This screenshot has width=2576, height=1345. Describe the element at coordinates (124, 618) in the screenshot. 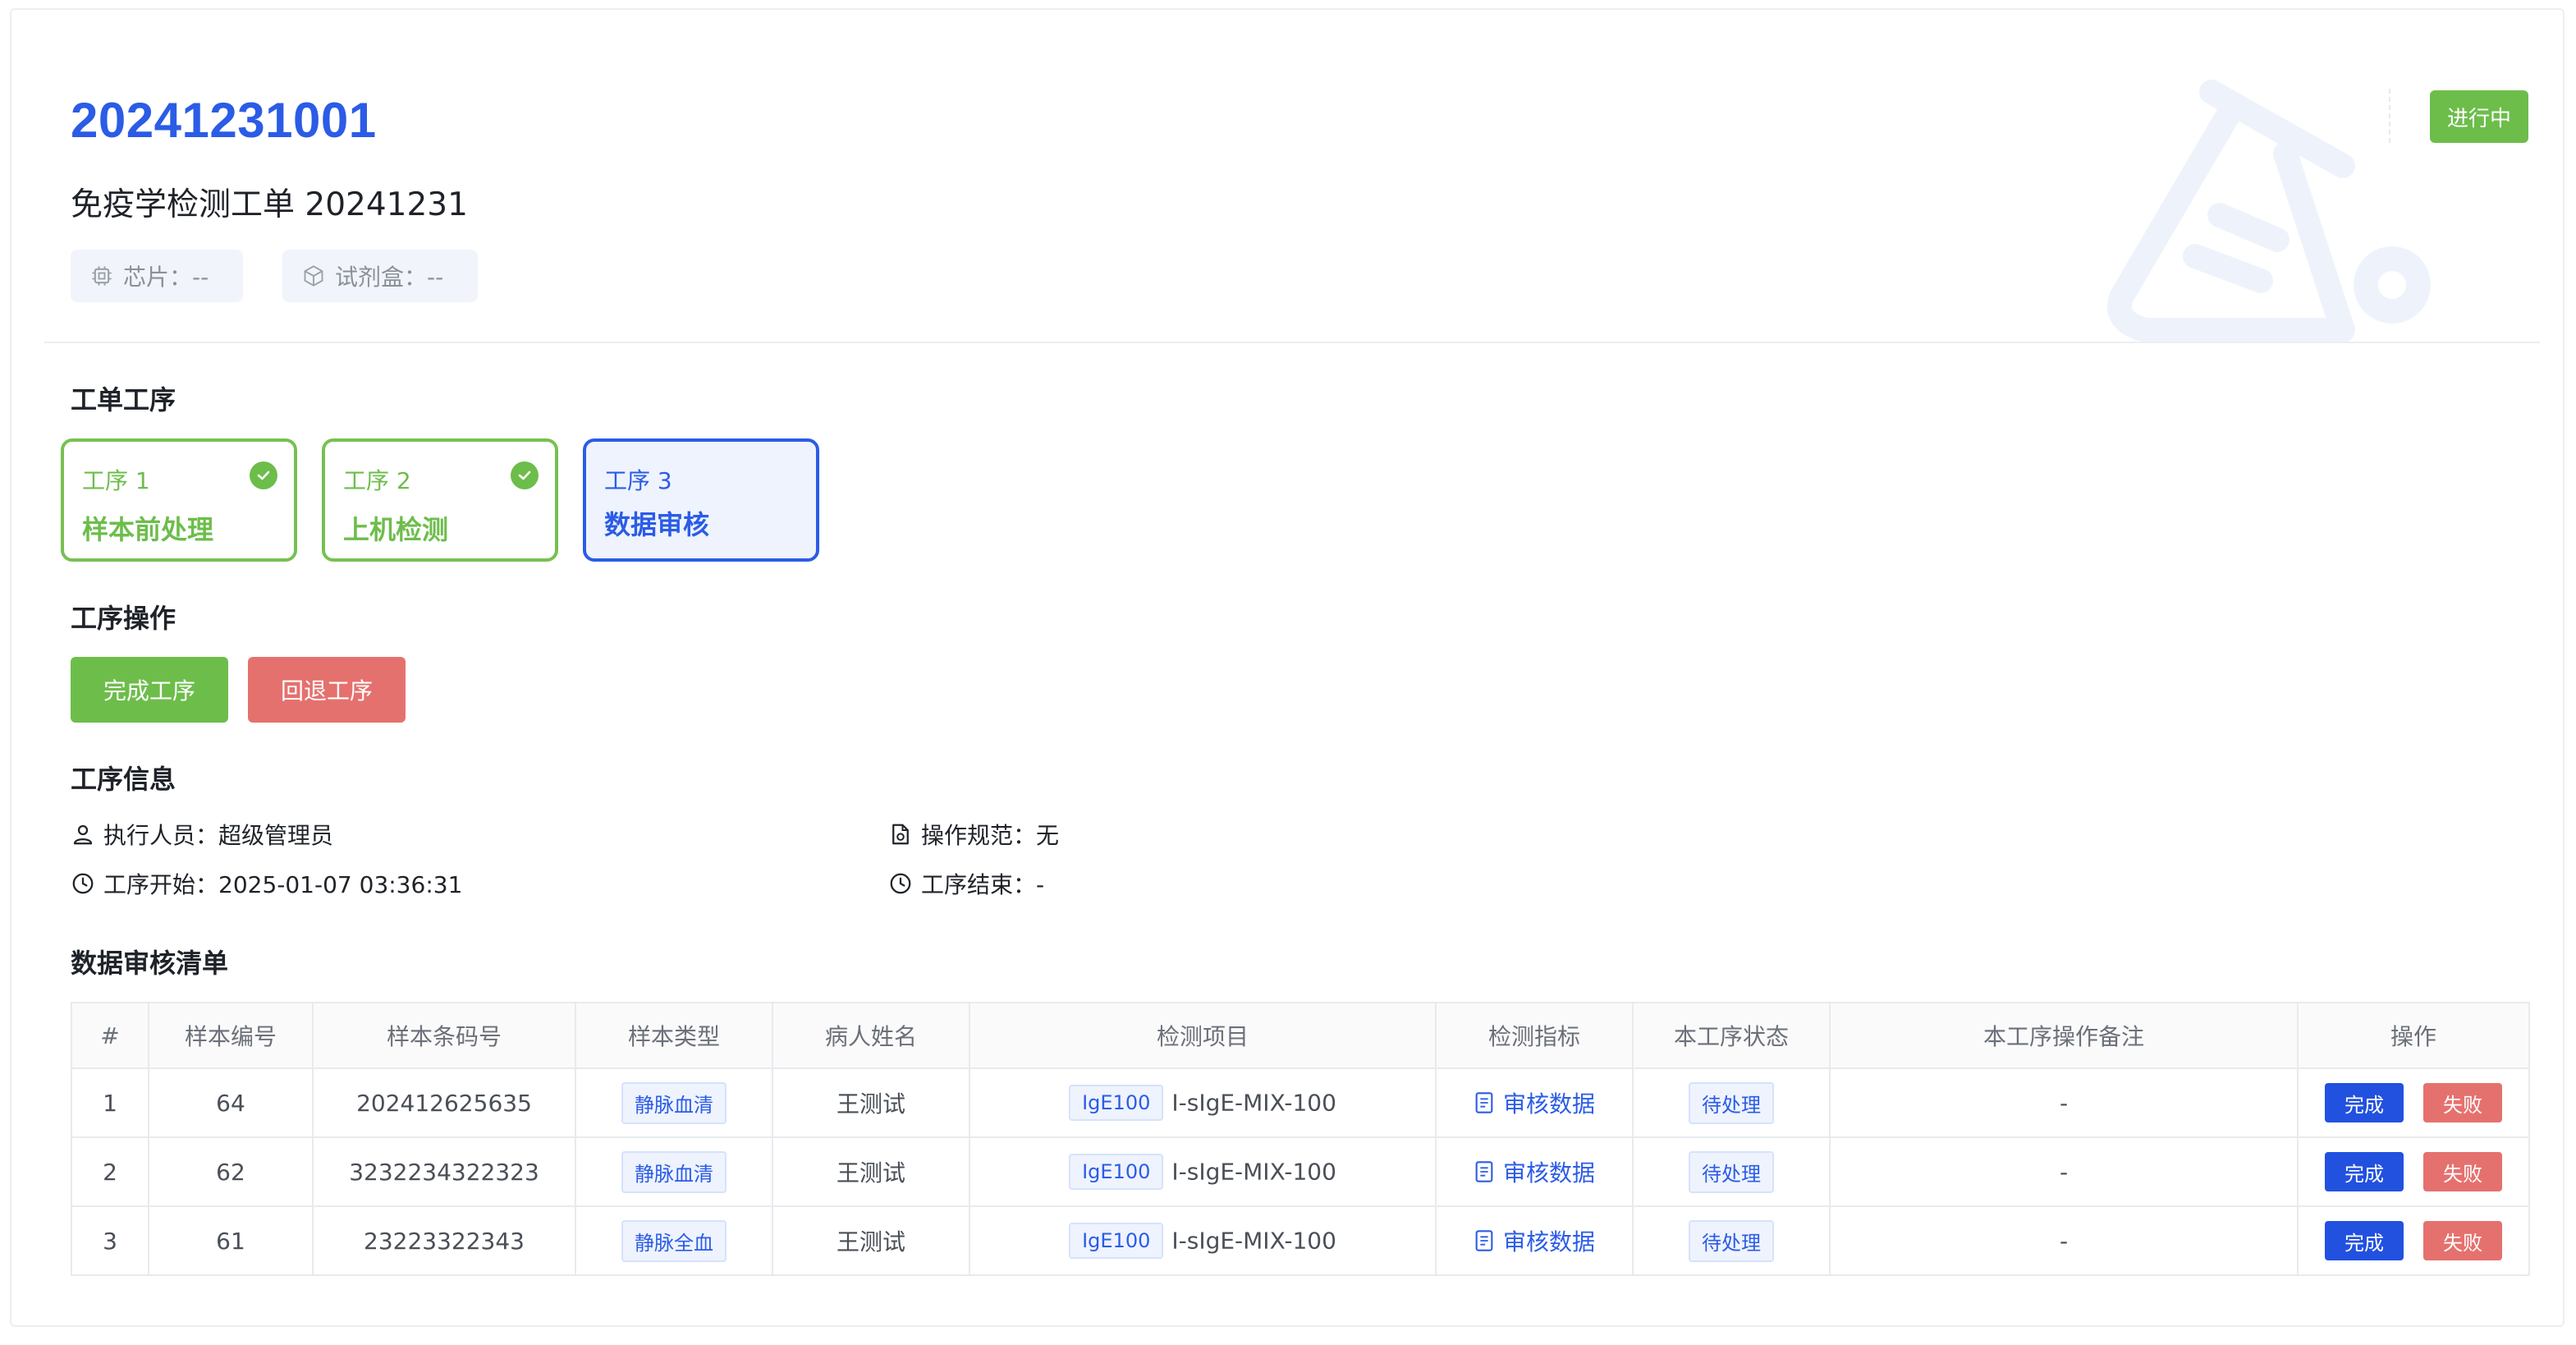

I see `ops-section-title: 工序操作` at that location.